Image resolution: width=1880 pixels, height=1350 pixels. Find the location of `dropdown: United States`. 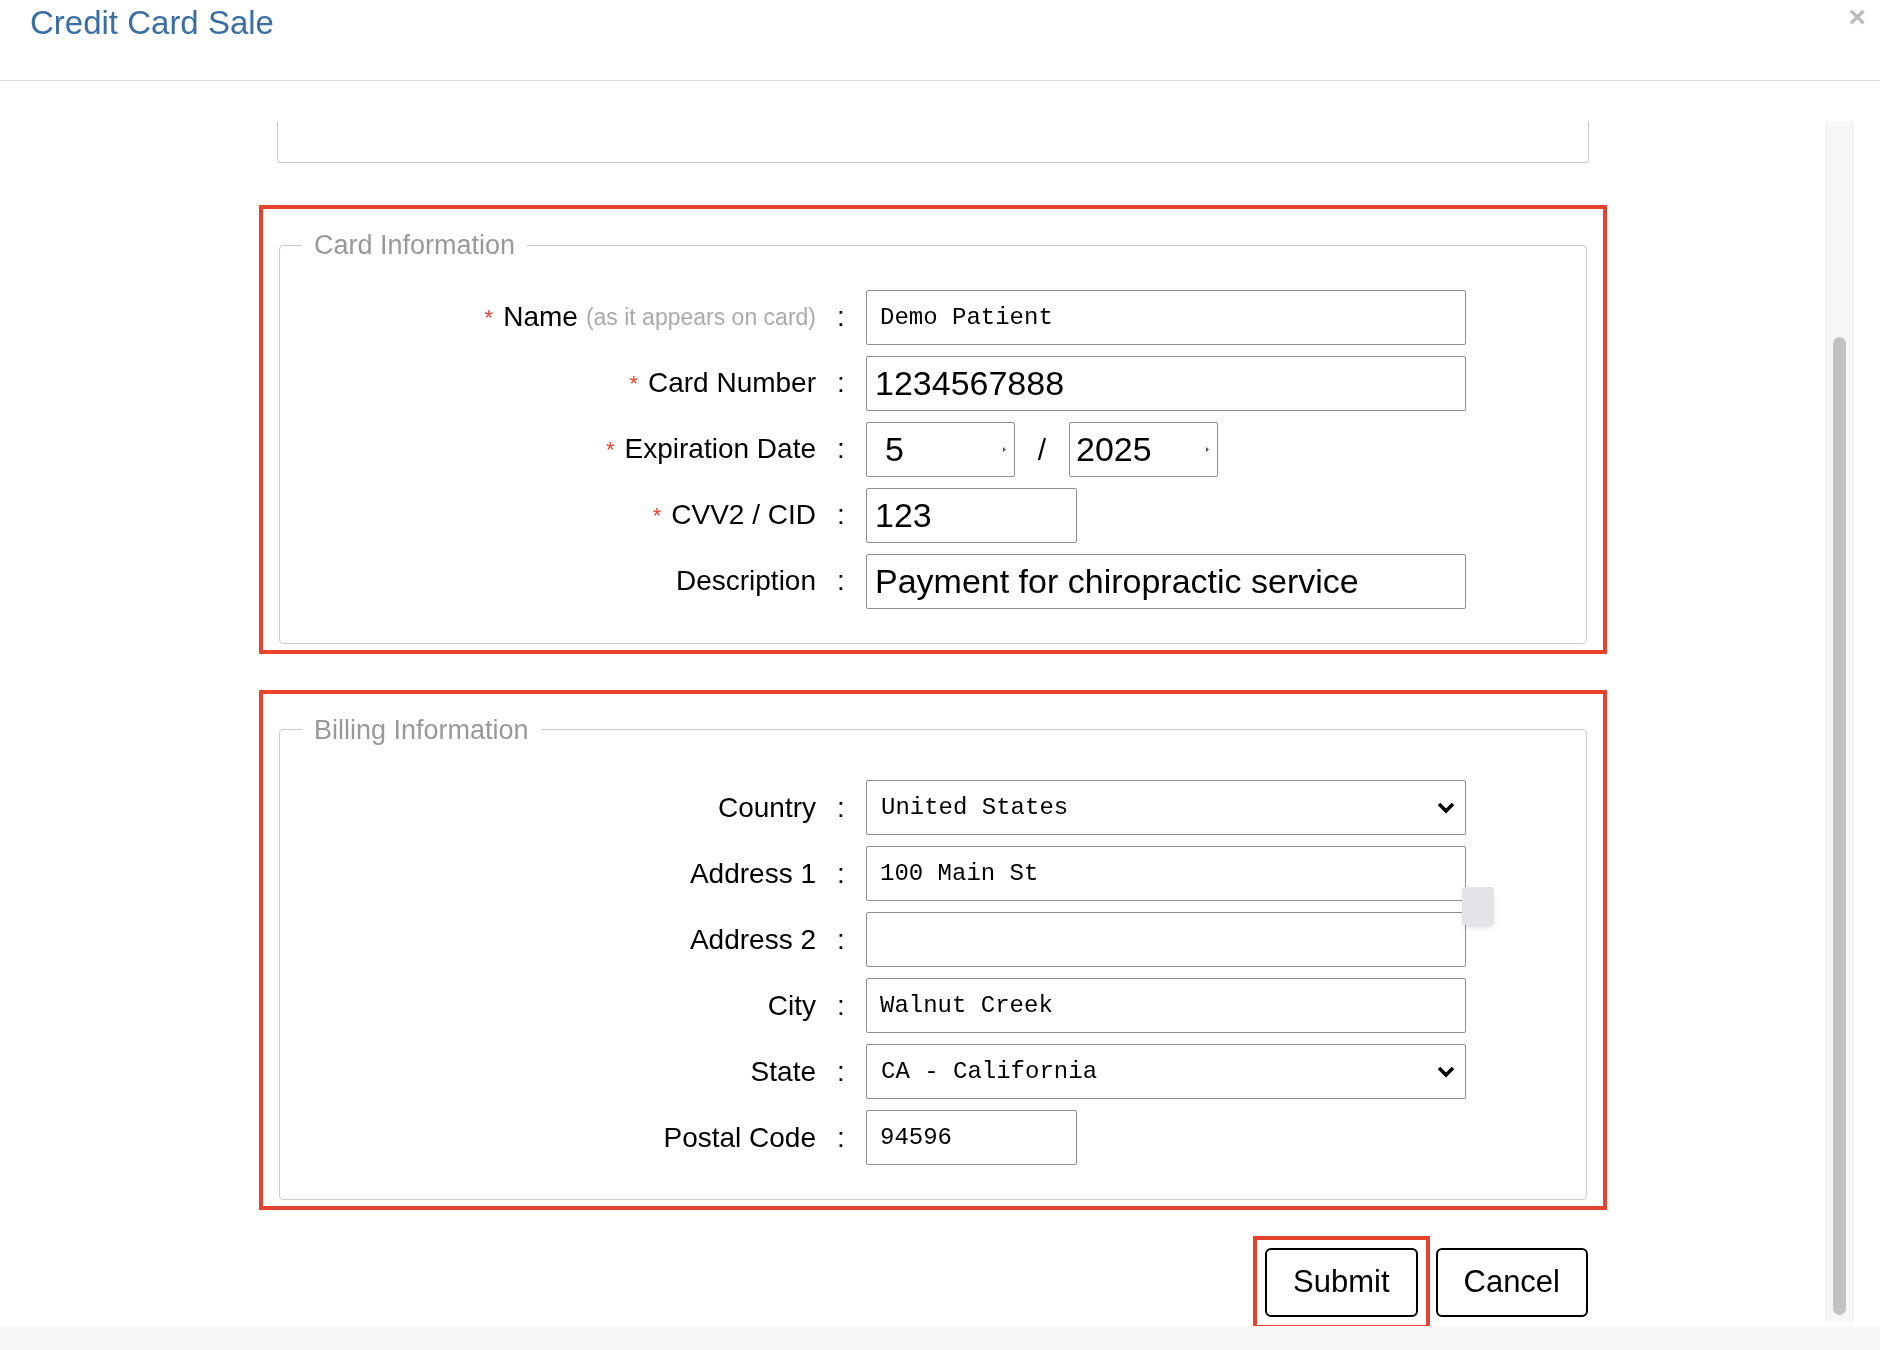

dropdown: United States is located at coordinates (1166, 807).